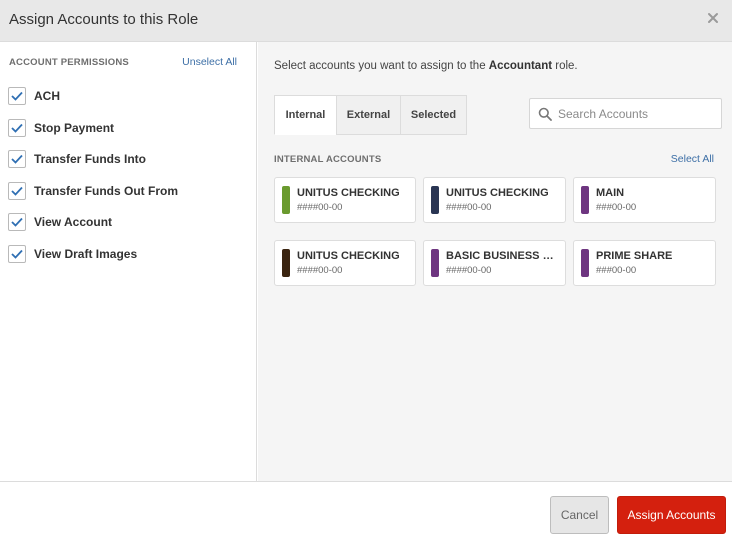  What do you see at coordinates (503, 256) in the screenshot?
I see `account-name: BASIC BUSINESS CHECKING` at bounding box center [503, 256].